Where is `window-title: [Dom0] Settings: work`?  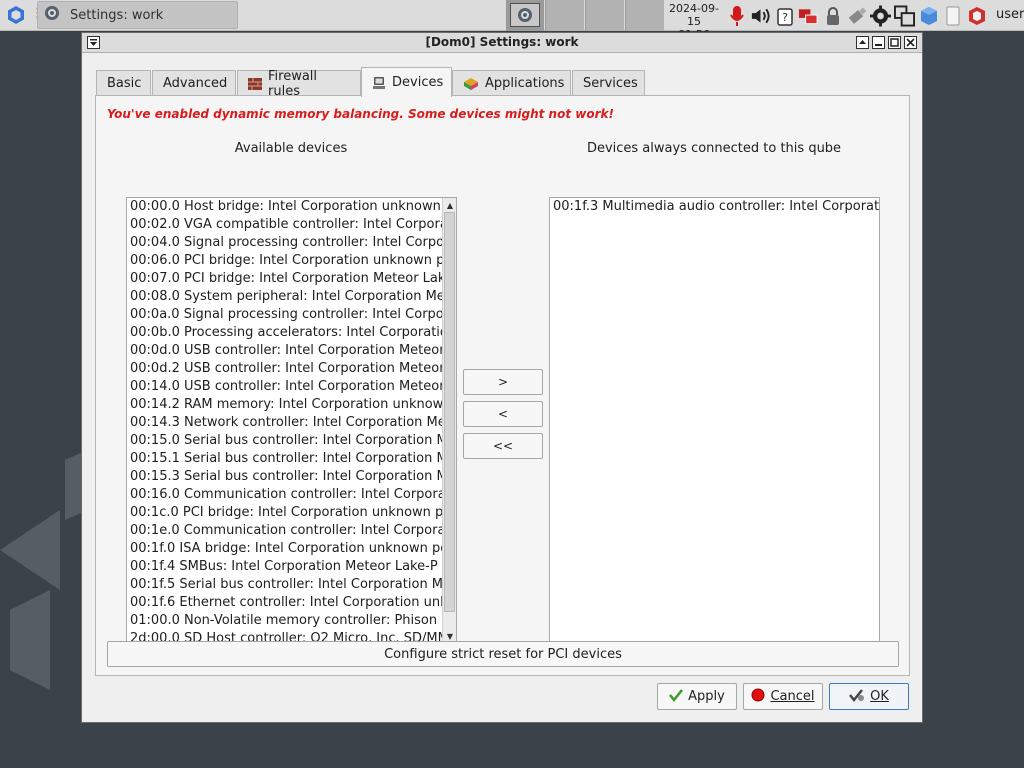
window-title: [Dom0] Settings: work is located at coordinates (502, 42).